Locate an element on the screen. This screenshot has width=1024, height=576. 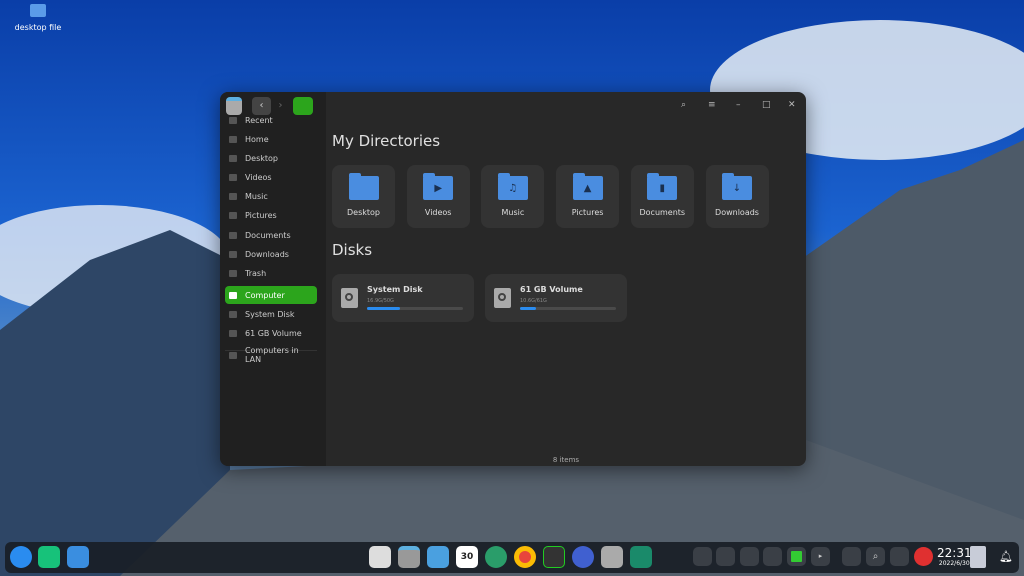
screenshot-button is located at coordinates (851, 556).